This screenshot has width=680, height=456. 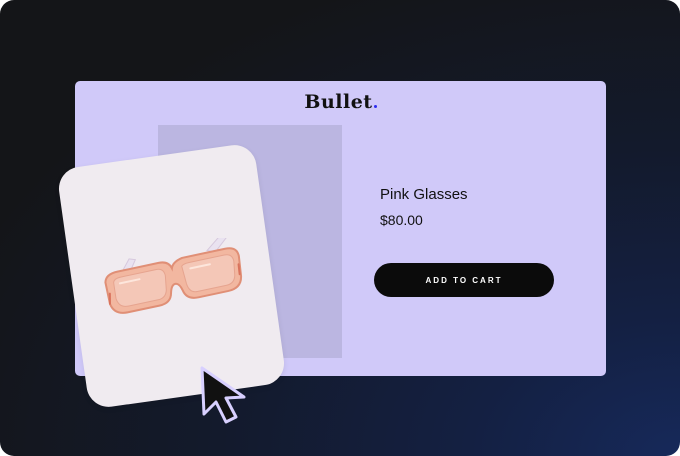 I want to click on sunglasses-icon, so click(x=173, y=276).